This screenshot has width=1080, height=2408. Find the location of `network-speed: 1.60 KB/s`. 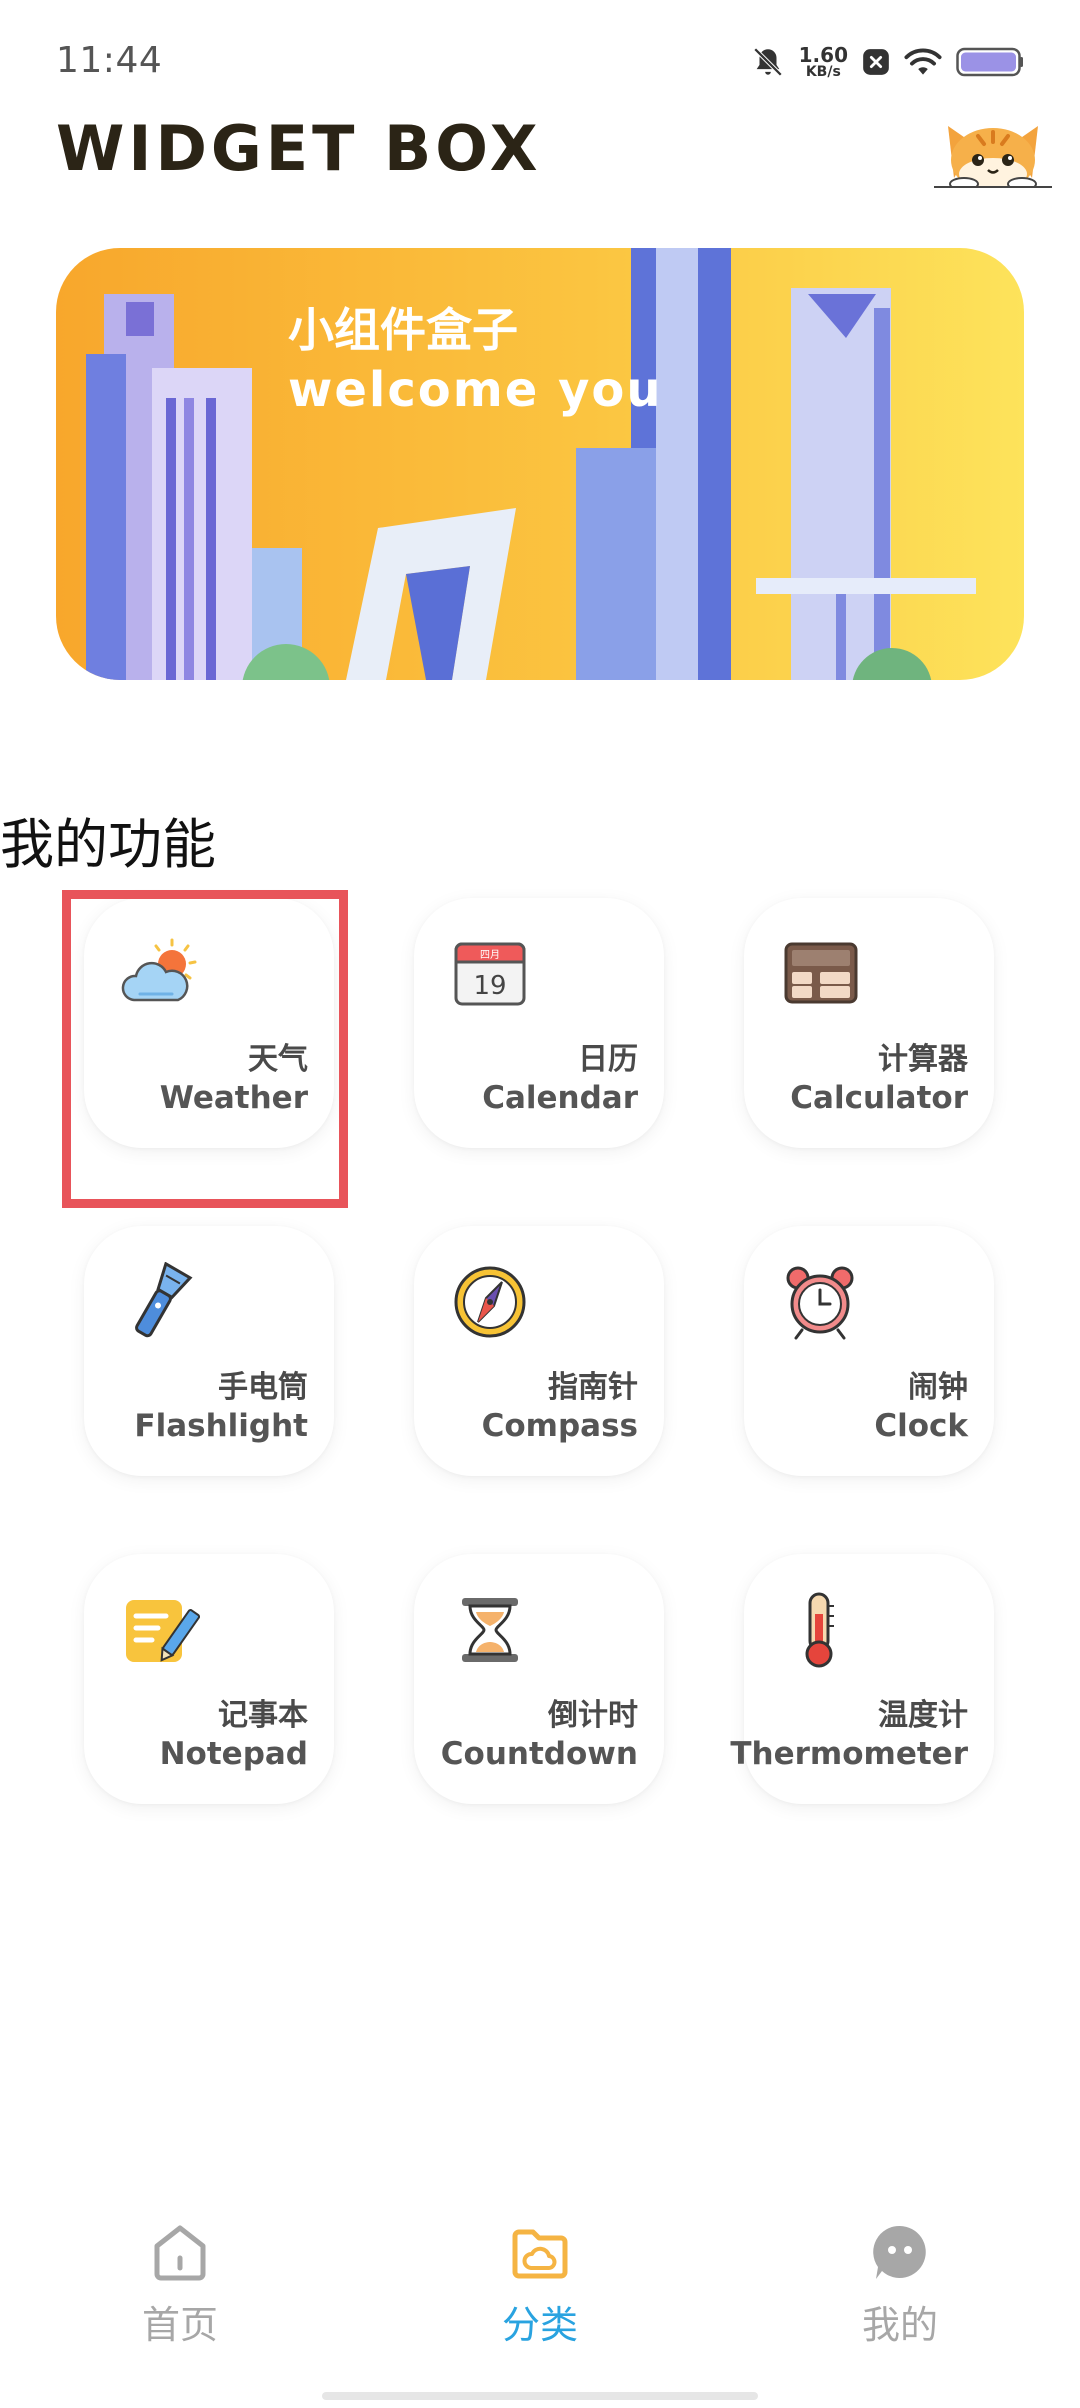

network-speed: 1.60 KB/s is located at coordinates (823, 62).